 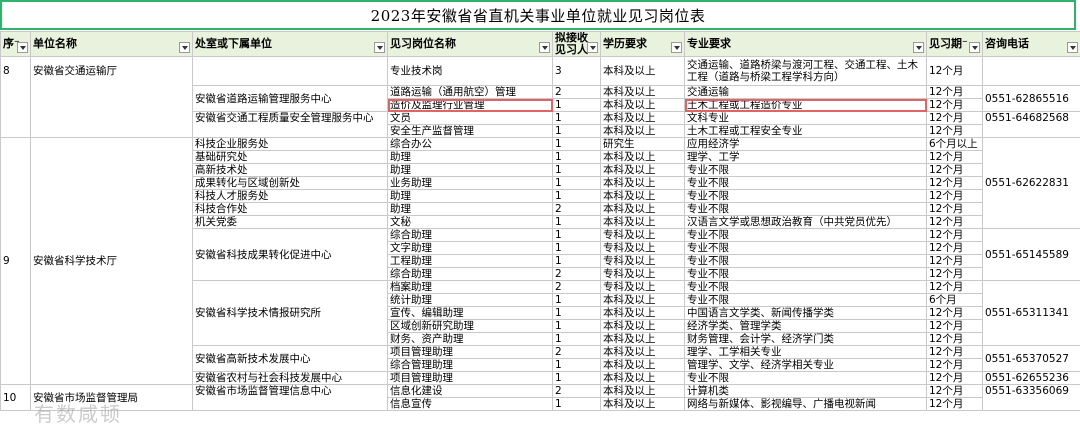 What do you see at coordinates (954, 300) in the screenshot?
I see `cell-period: 6个月` at bounding box center [954, 300].